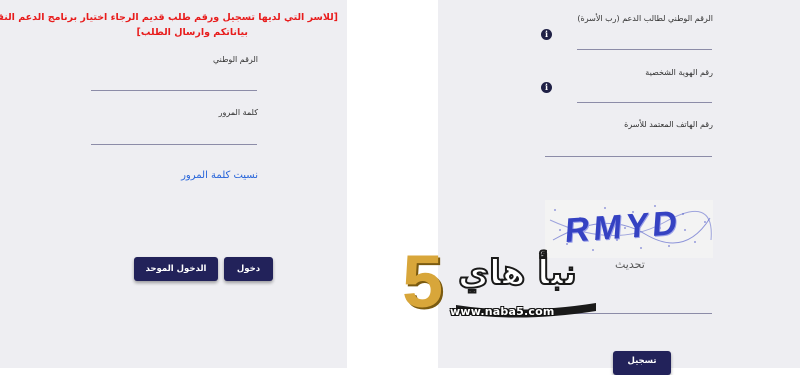 Image resolution: width=800 pixels, height=375 pixels. What do you see at coordinates (192, 32) in the screenshot?
I see `notice-line-2: بياناتكم وارسال الطلب]` at bounding box center [192, 32].